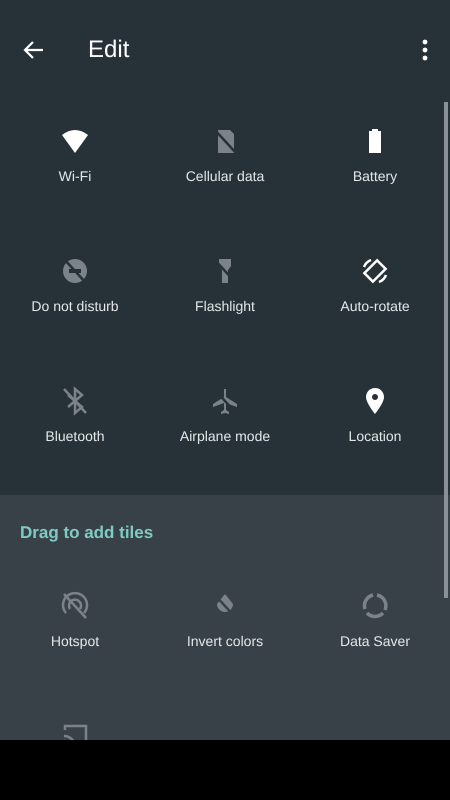 This screenshot has width=450, height=800. I want to click on scrollbar, so click(446, 350).